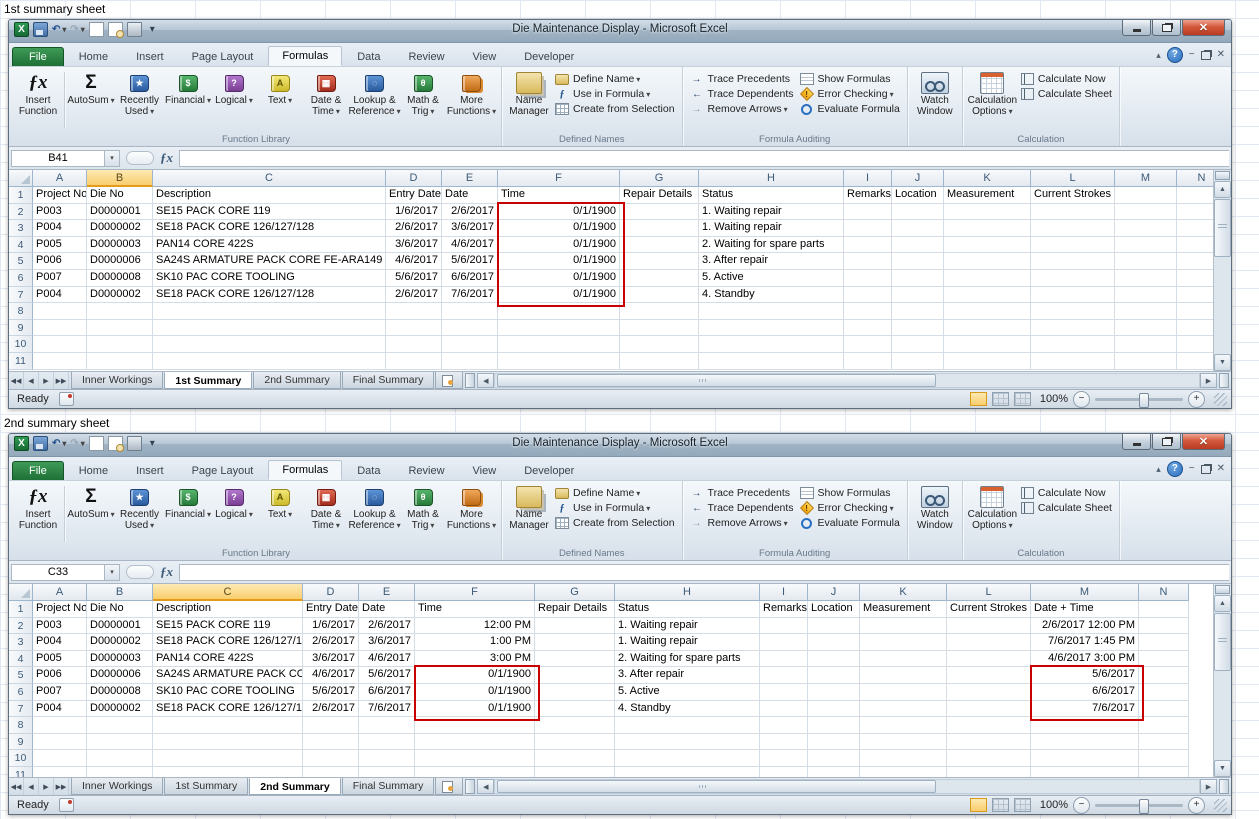 Image resolution: width=1259 pixels, height=819 pixels. What do you see at coordinates (1085, 692) in the screenshot?
I see `cell-m6: 6/6/2017` at bounding box center [1085, 692].